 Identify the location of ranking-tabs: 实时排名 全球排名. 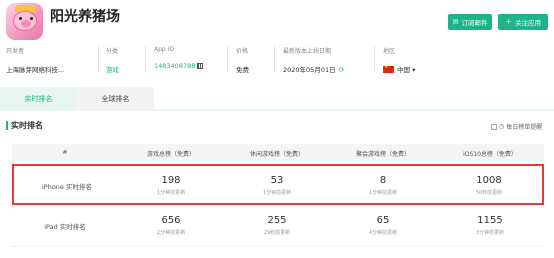
(277, 99).